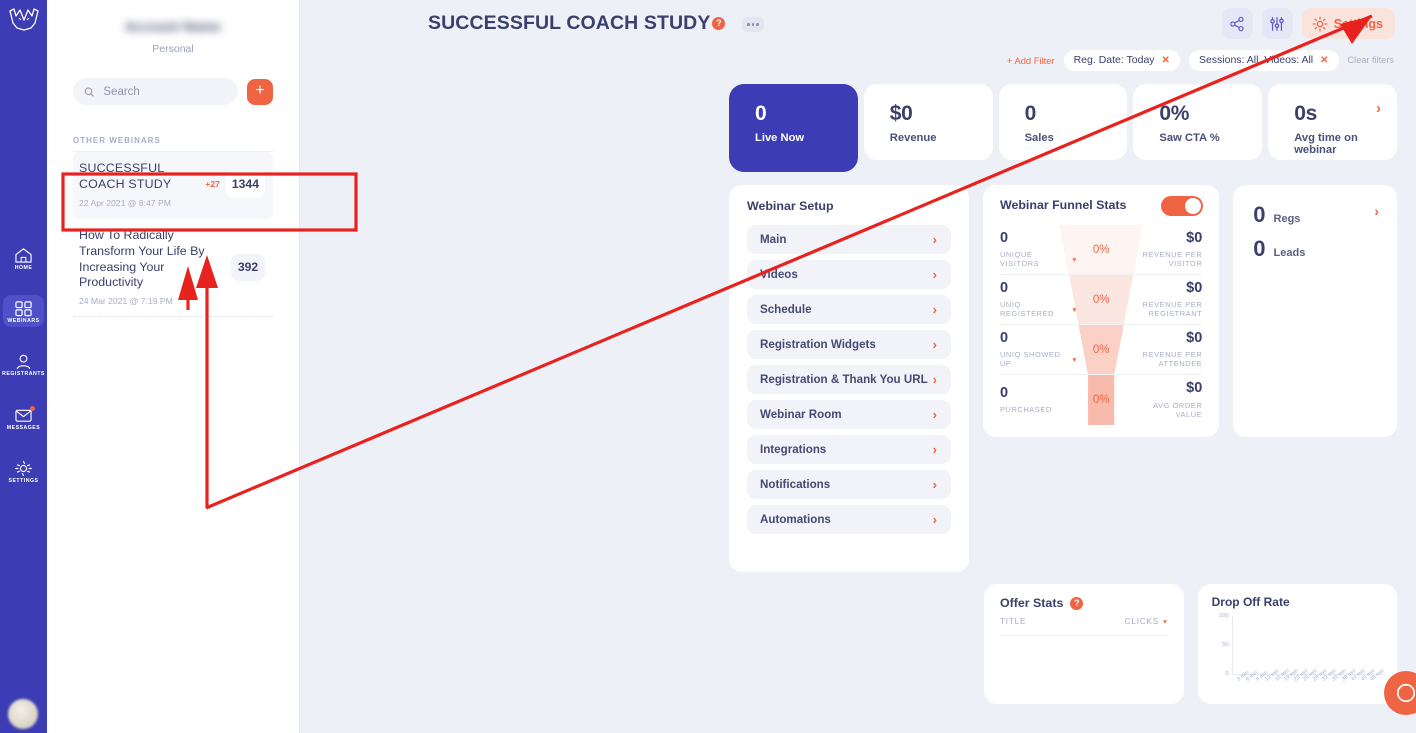 Image resolution: width=1416 pixels, height=733 pixels. What do you see at coordinates (1084, 644) in the screenshot?
I see `offer-stats-card: Offer Stats ? TITLE CLICKS ▾` at bounding box center [1084, 644].